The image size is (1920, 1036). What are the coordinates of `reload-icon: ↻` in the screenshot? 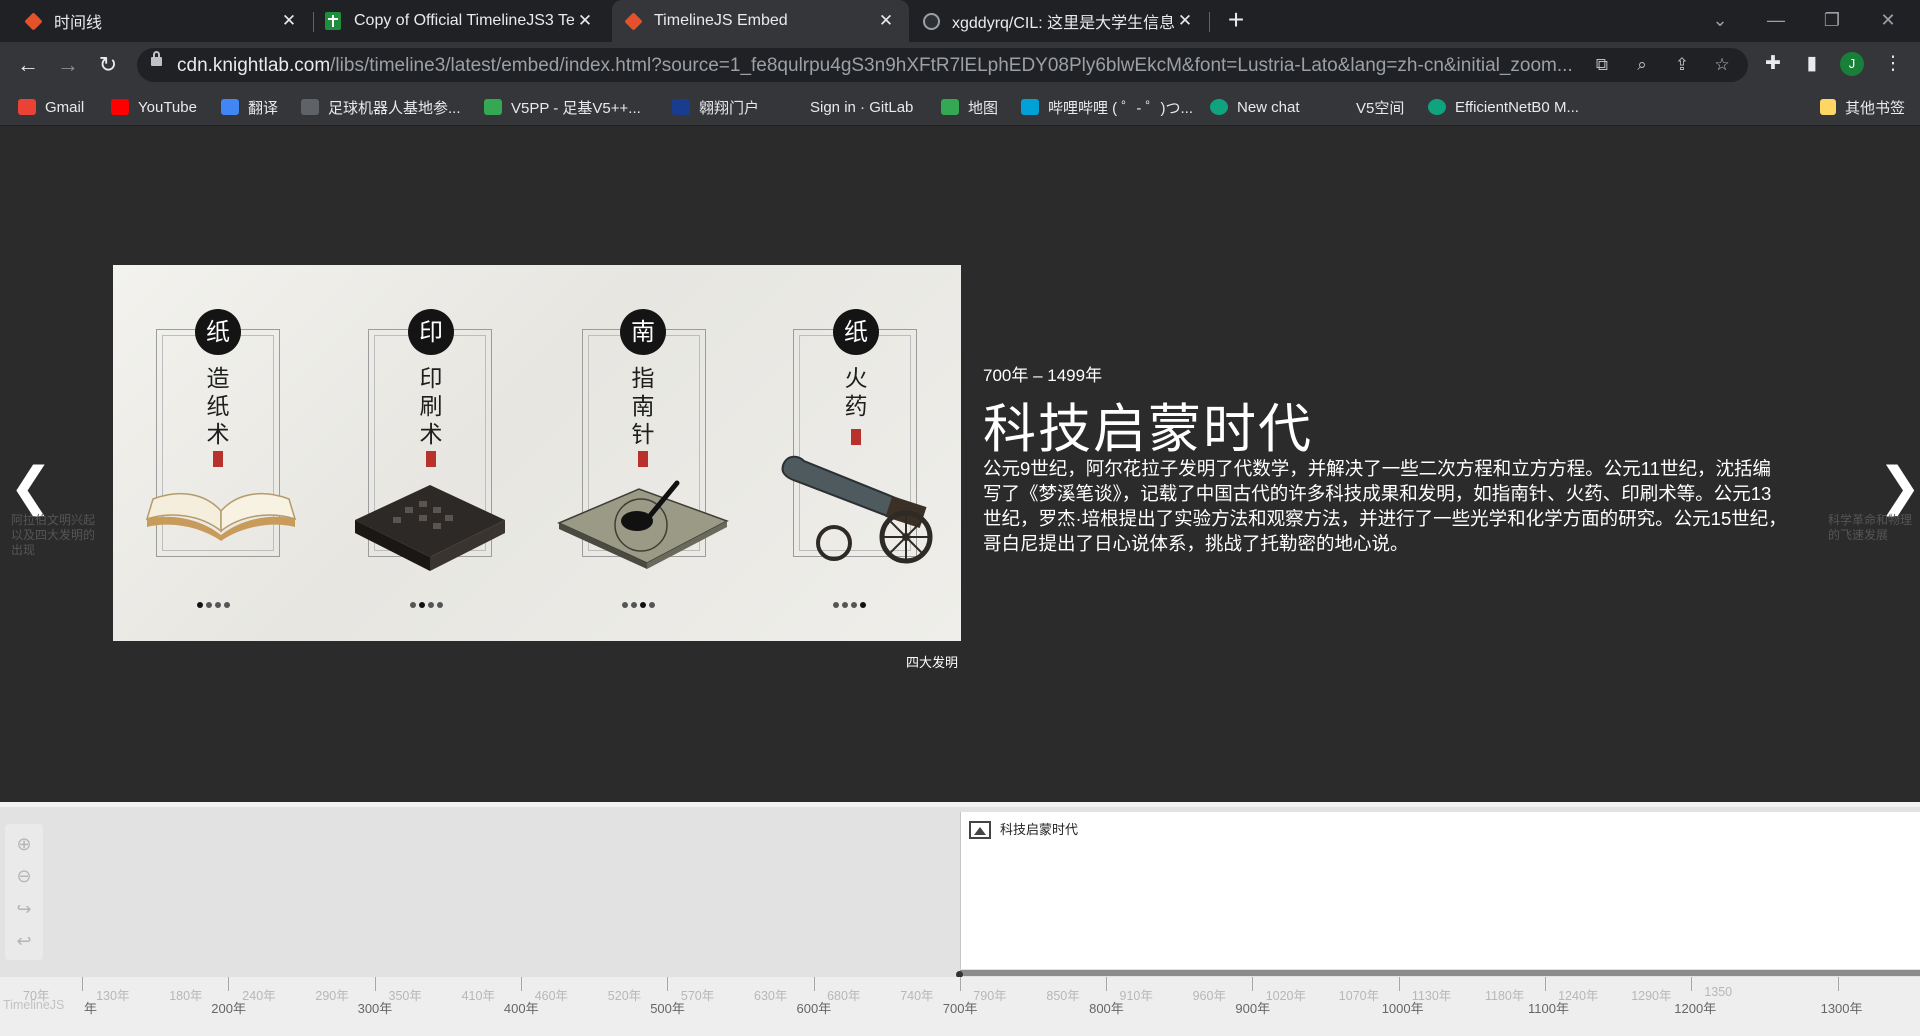 It's located at (108, 65).